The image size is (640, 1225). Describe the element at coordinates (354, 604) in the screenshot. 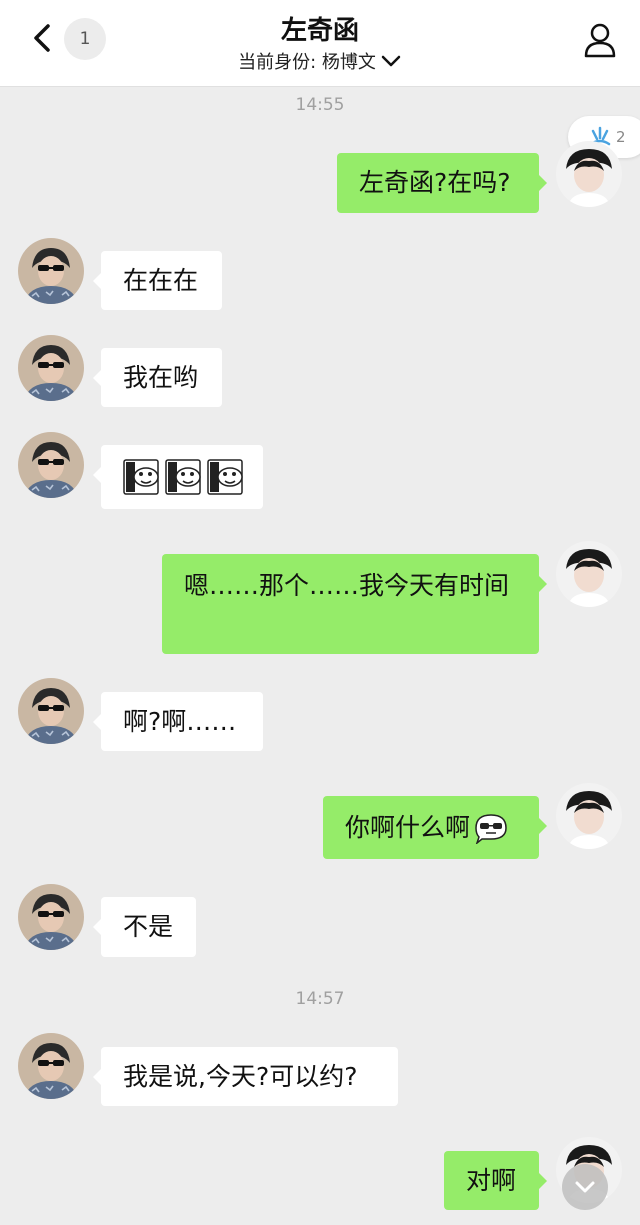

I see `message-bubble-outgoing: 嗯……那个……我今天有时间` at that location.